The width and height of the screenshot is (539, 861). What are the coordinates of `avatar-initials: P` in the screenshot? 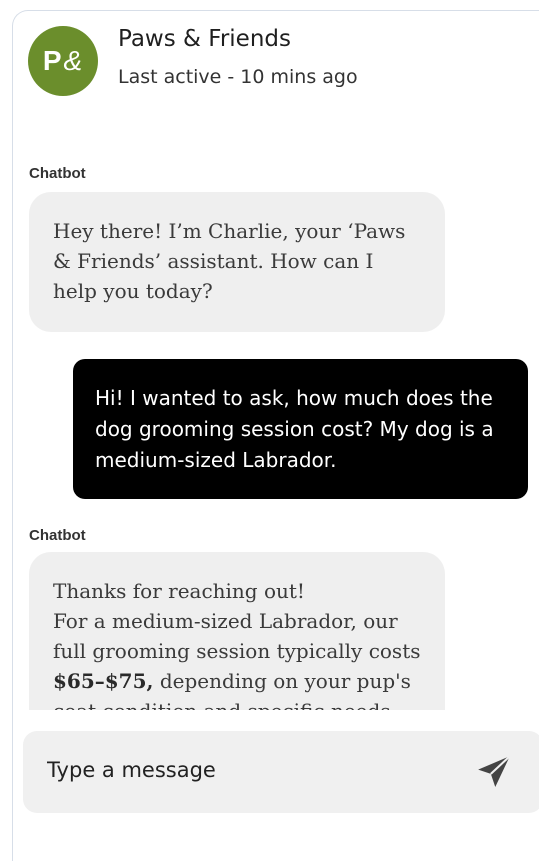 It's located at (52, 60).